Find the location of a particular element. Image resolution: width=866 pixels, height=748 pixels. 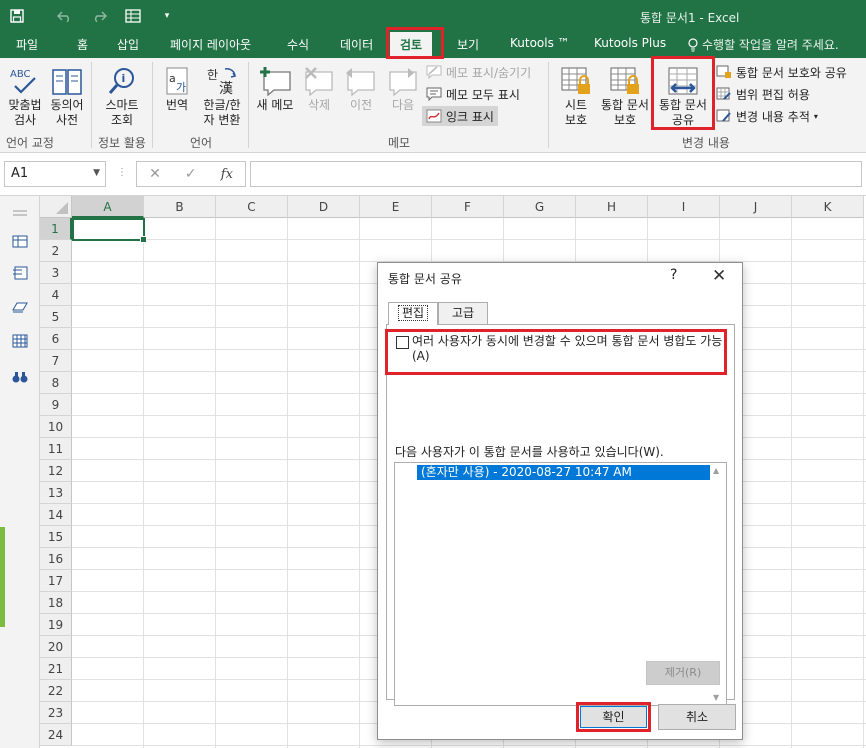

row-header: 16 is located at coordinates (56, 559).